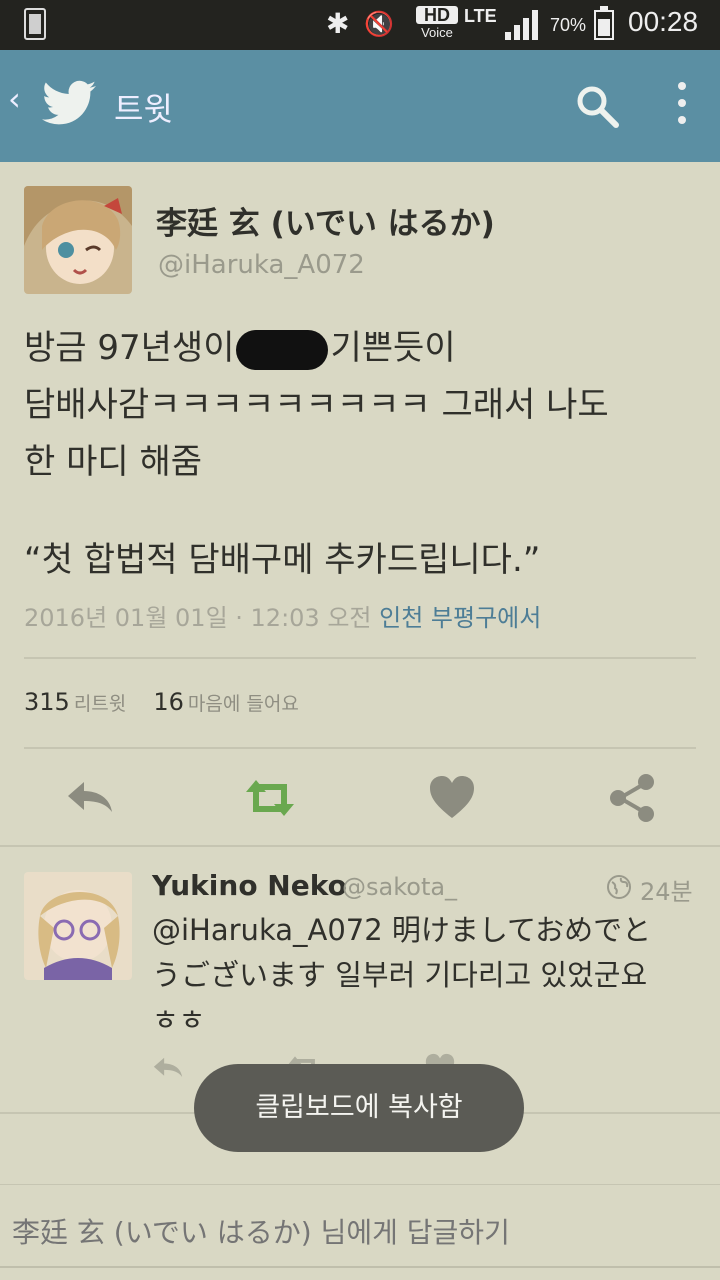 The image size is (720, 1280). What do you see at coordinates (360, 106) in the screenshot?
I see `app-bar: ‹ 트윗` at bounding box center [360, 106].